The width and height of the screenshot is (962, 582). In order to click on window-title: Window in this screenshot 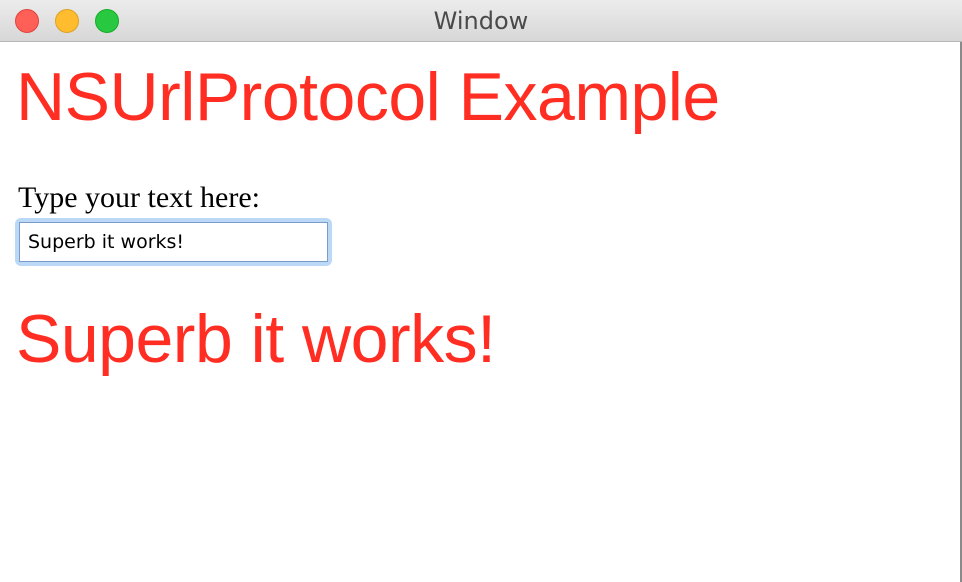, I will do `click(481, 21)`.